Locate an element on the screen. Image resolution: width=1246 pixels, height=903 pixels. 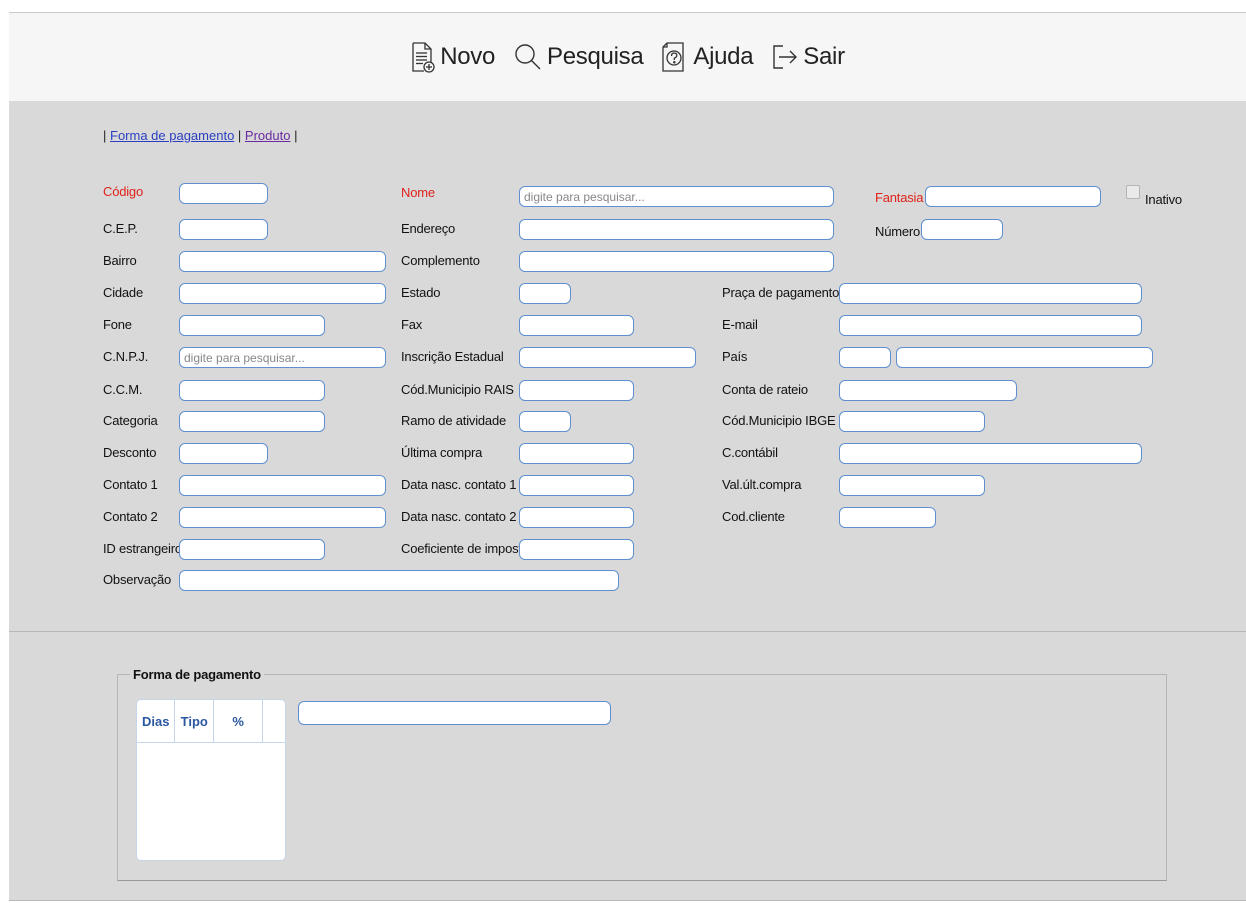
inativo-checkbox is located at coordinates (1133, 192).